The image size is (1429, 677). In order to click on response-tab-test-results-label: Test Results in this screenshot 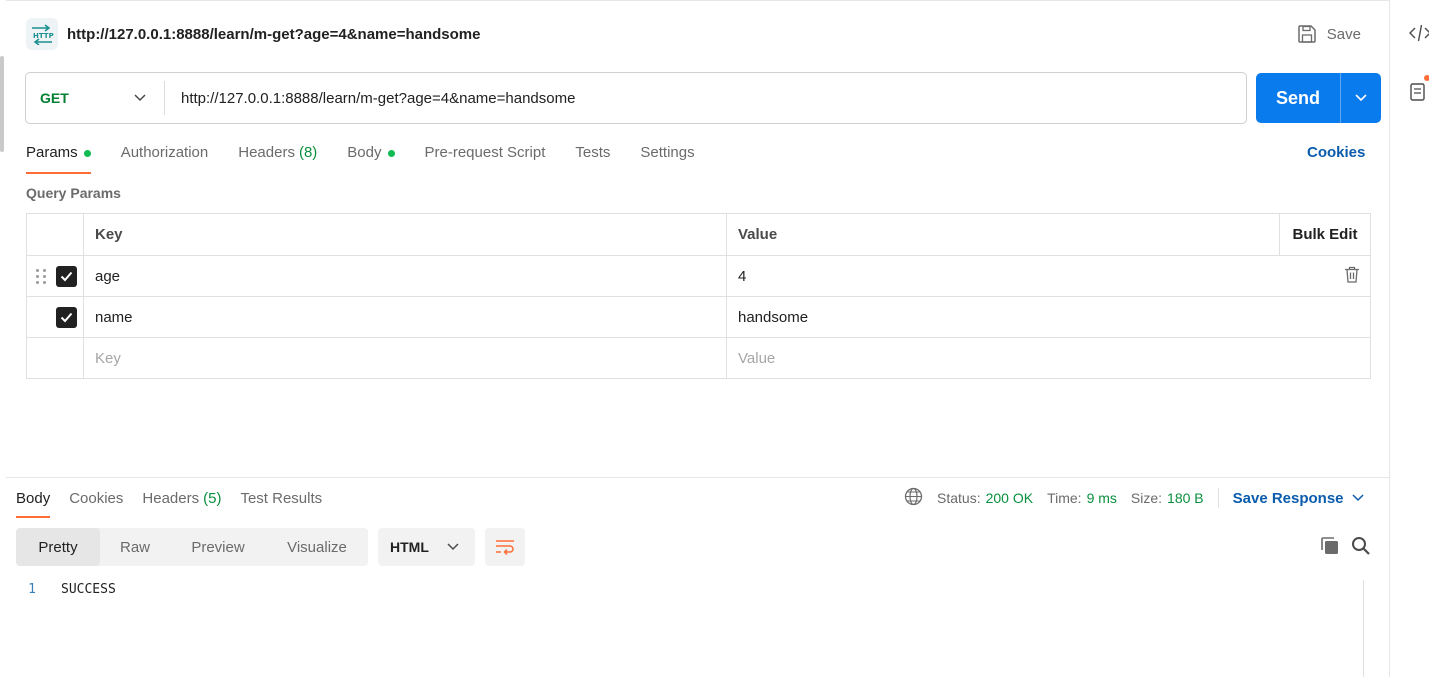, I will do `click(281, 498)`.